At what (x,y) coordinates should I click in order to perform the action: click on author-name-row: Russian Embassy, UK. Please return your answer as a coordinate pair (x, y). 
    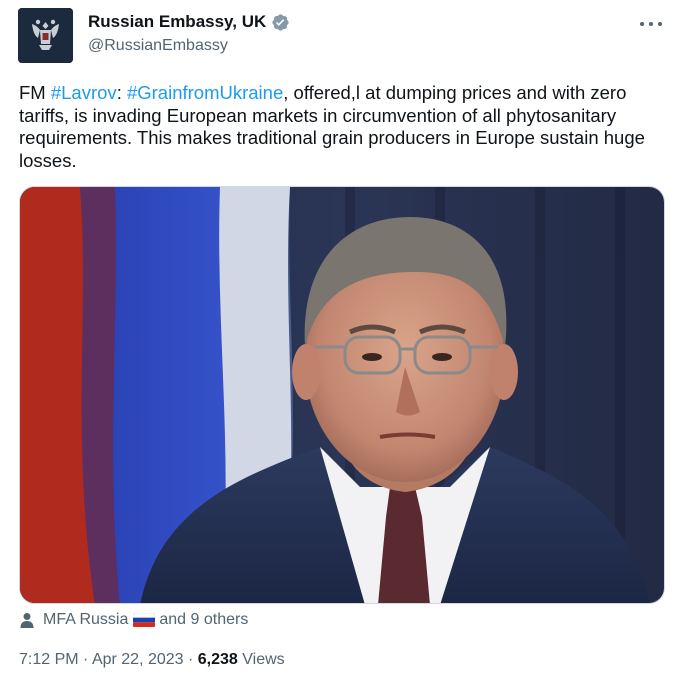
    Looking at the image, I should click on (189, 22).